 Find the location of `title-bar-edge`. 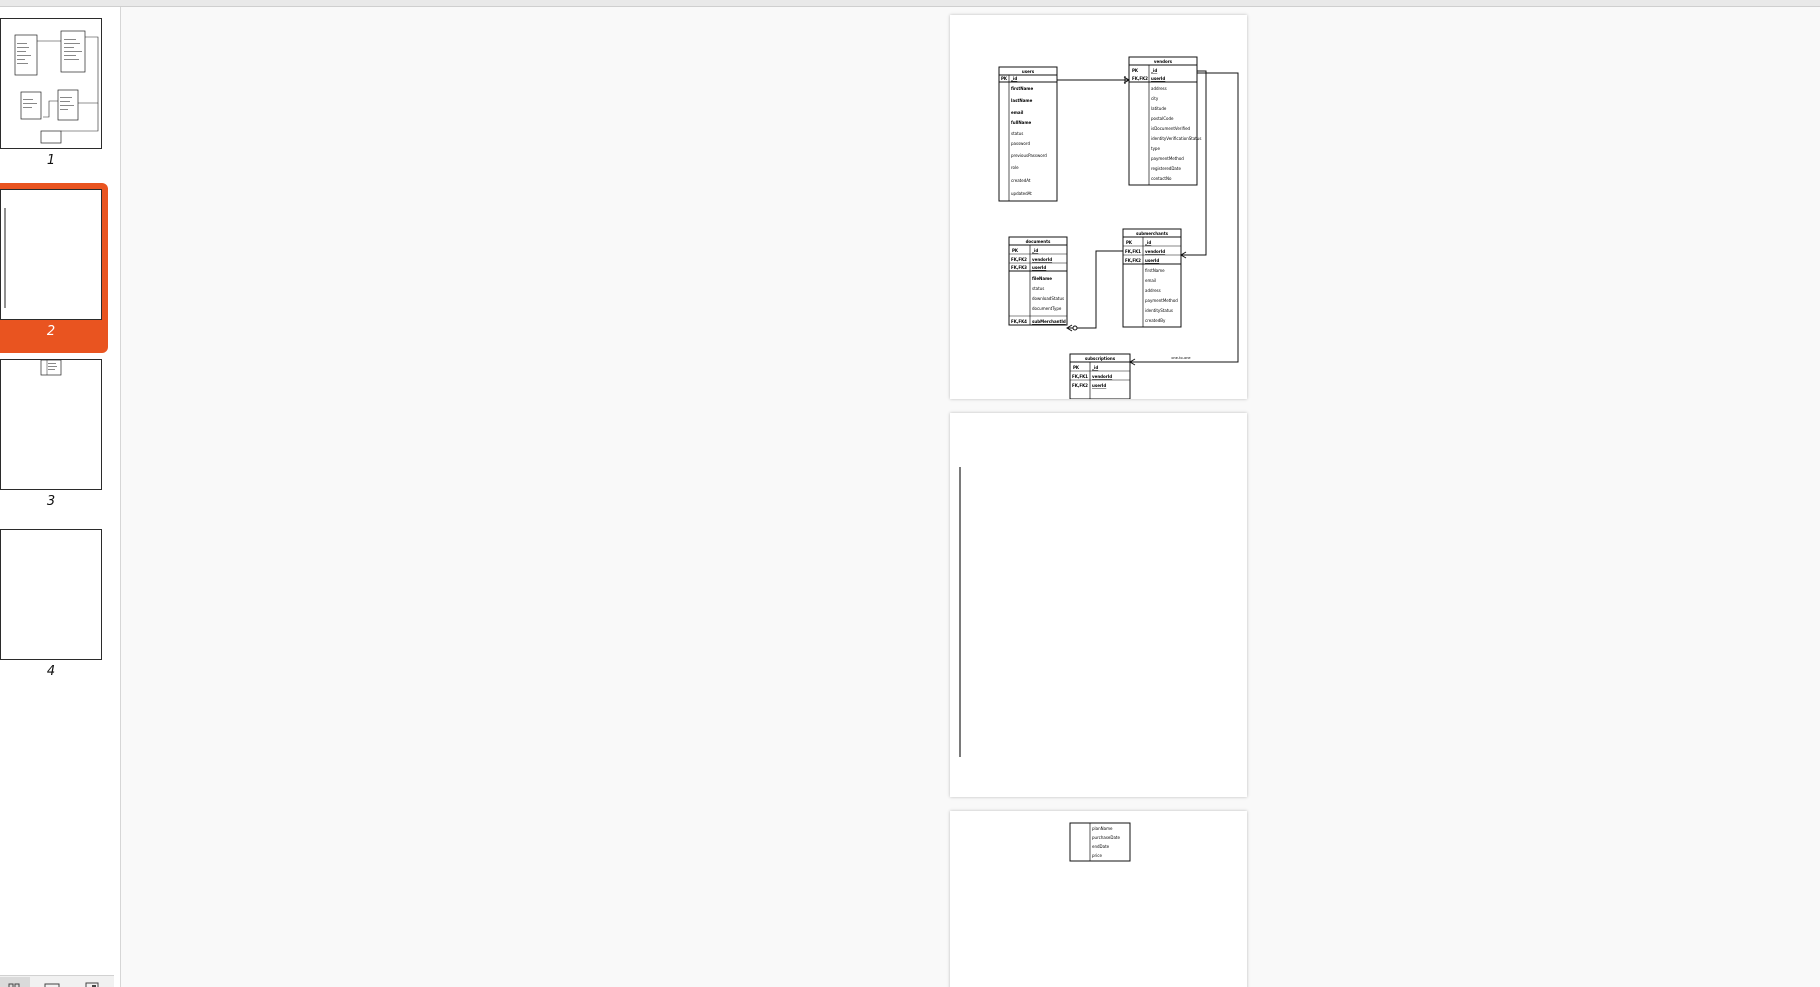

title-bar-edge is located at coordinates (910, 3).